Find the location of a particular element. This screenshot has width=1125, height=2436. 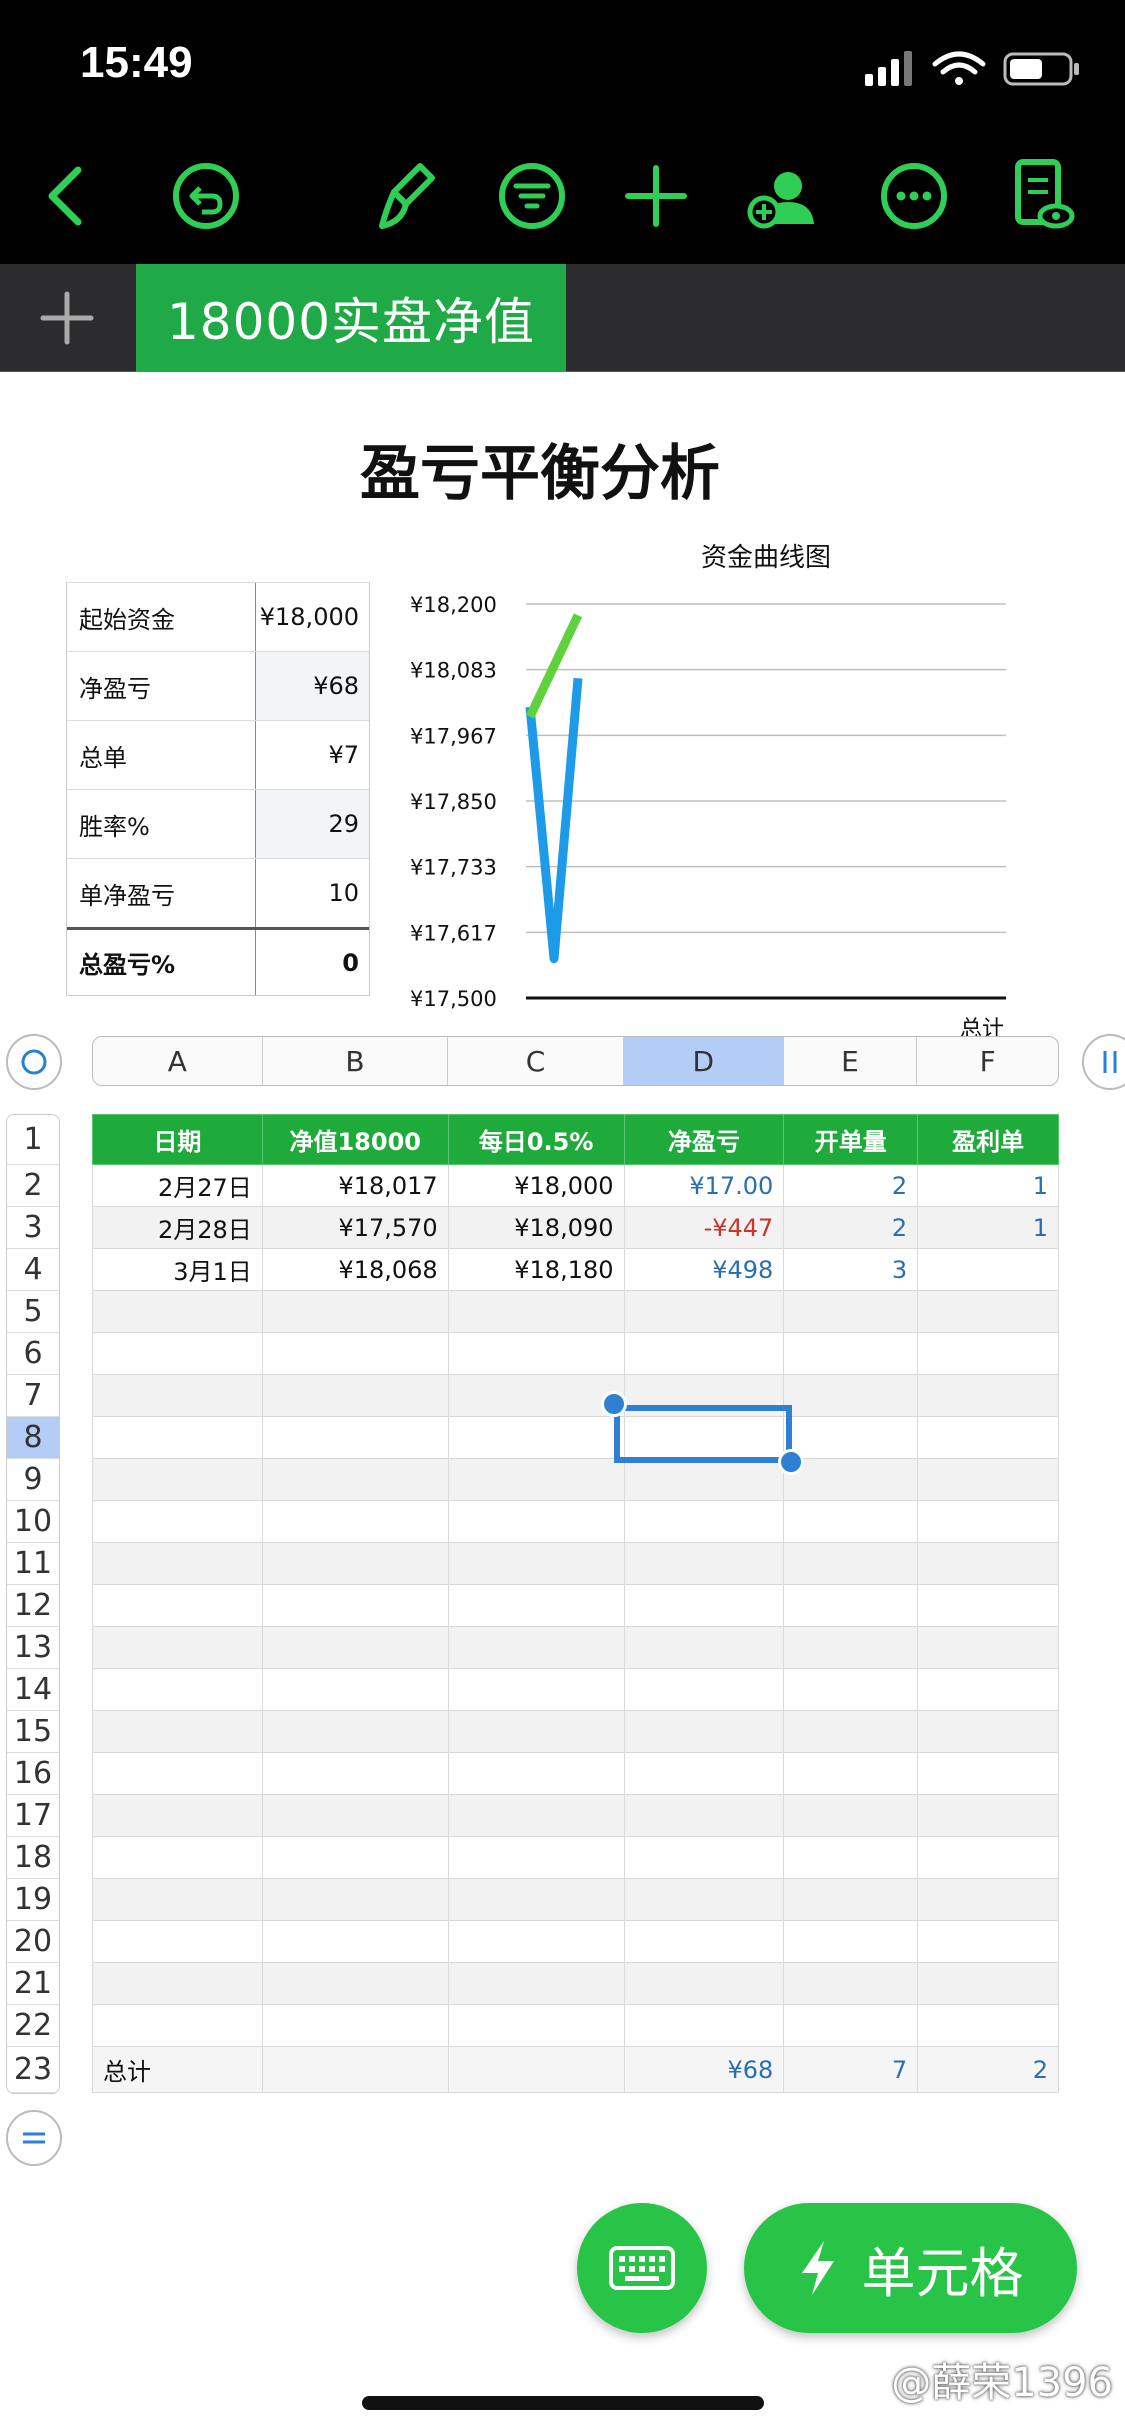

row-header-8: 8 is located at coordinates (33, 1438).